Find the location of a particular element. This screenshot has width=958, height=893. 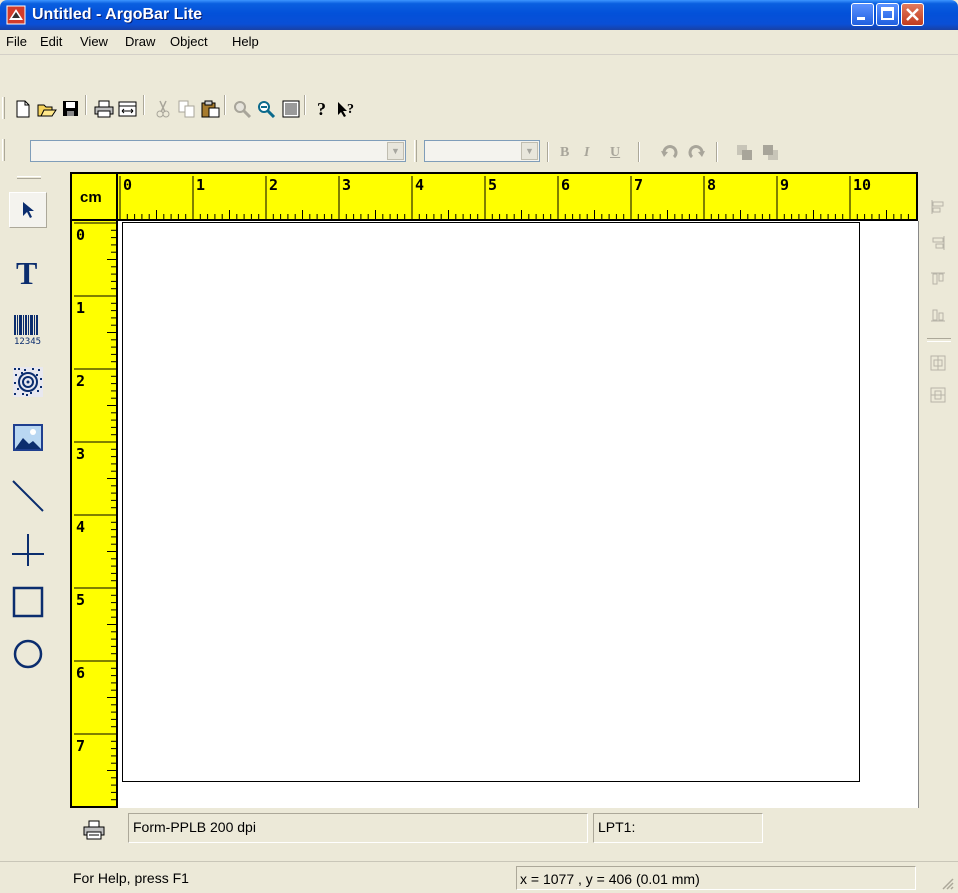

grid-icon is located at coordinates (291, 109).